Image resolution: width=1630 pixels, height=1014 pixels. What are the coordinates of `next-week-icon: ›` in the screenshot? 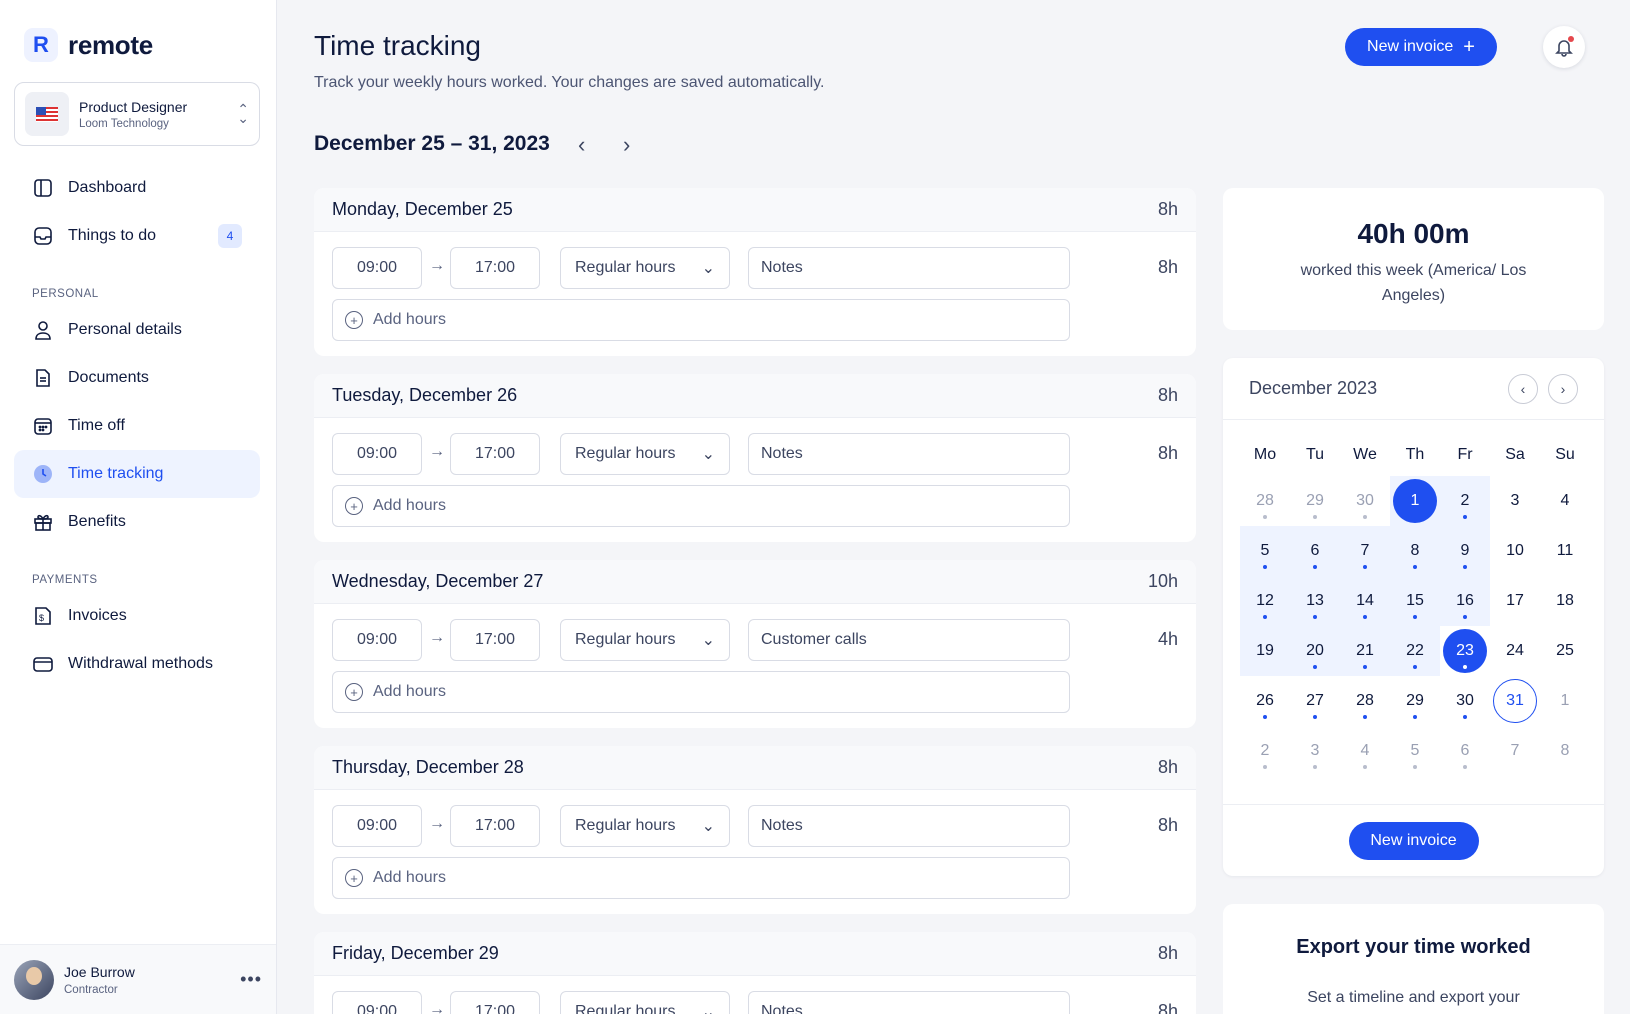 It's located at (626, 145).